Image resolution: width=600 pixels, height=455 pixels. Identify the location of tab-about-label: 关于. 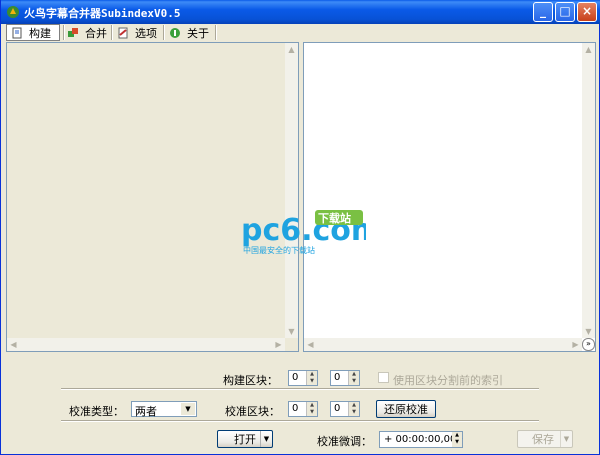
(198, 33).